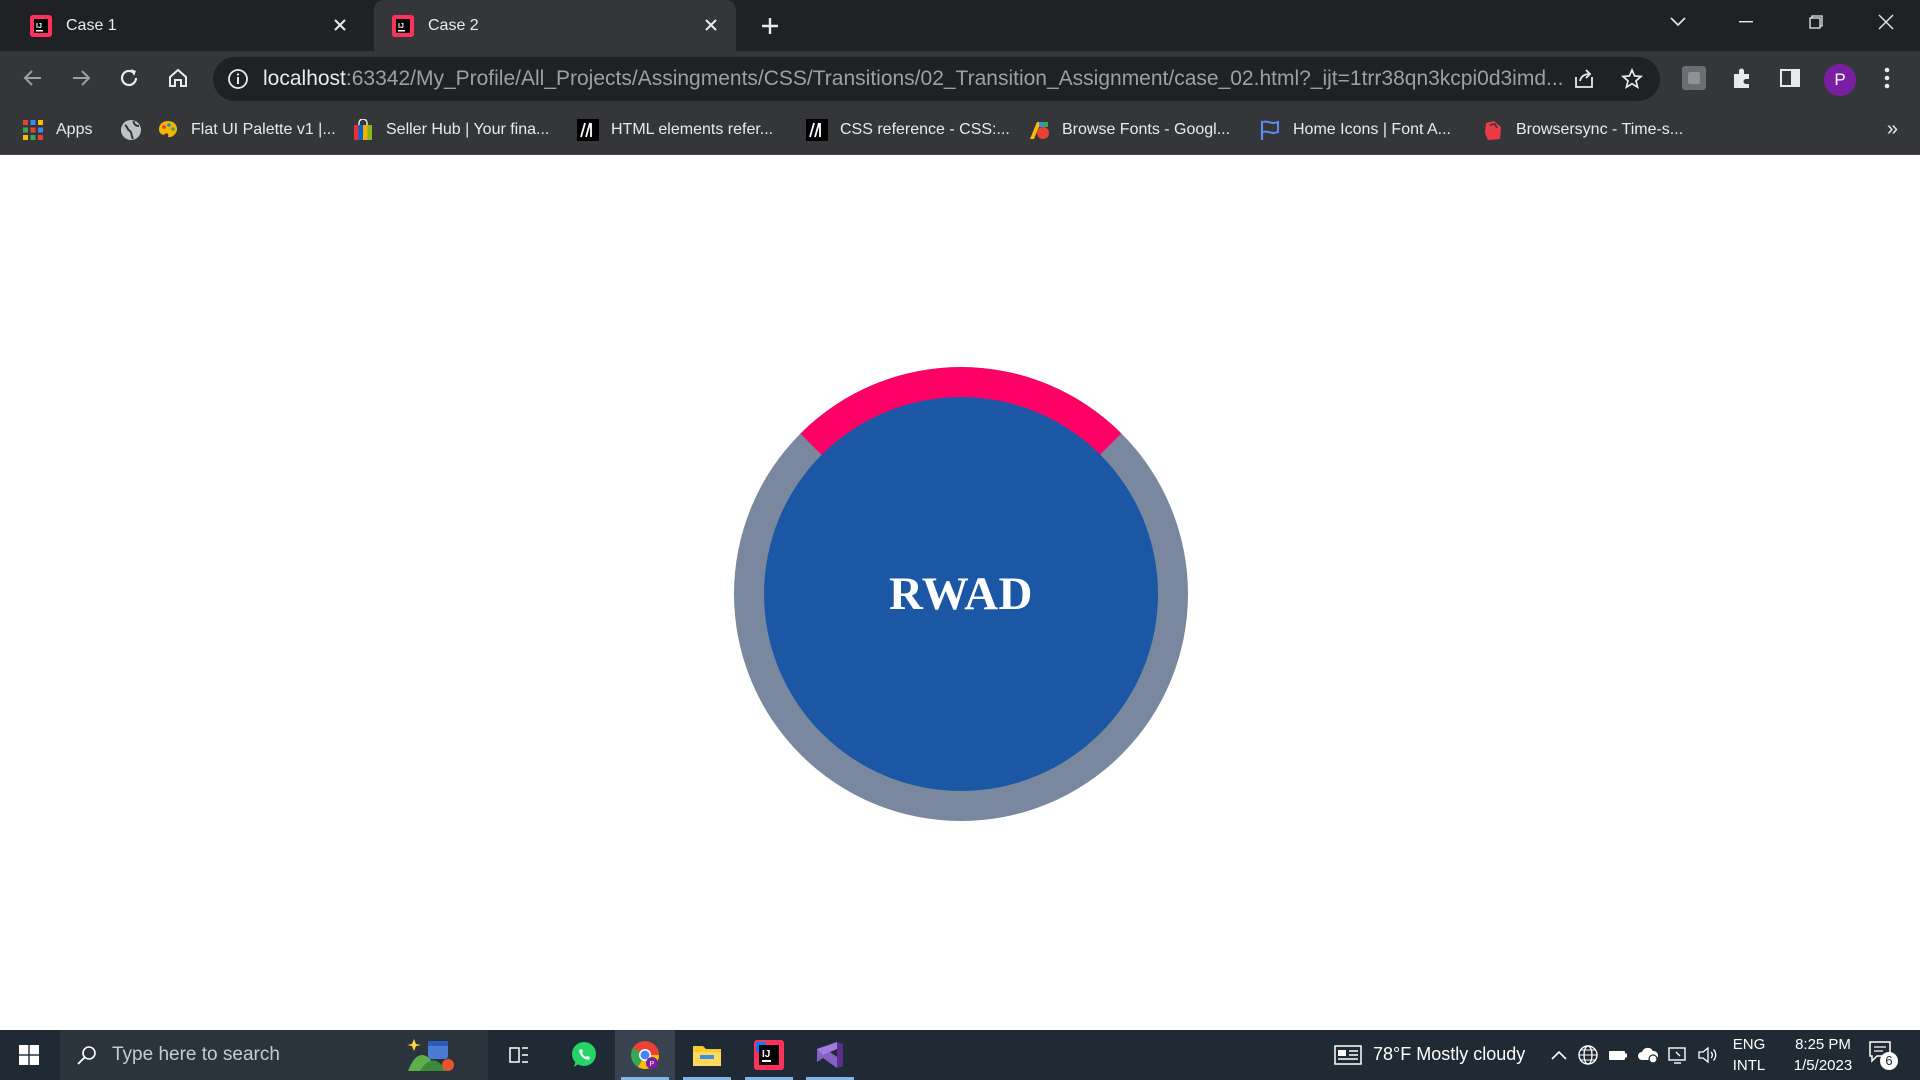 The height and width of the screenshot is (1080, 1920). What do you see at coordinates (1892, 129) in the screenshot?
I see `bookmarks-overflow-button: »` at bounding box center [1892, 129].